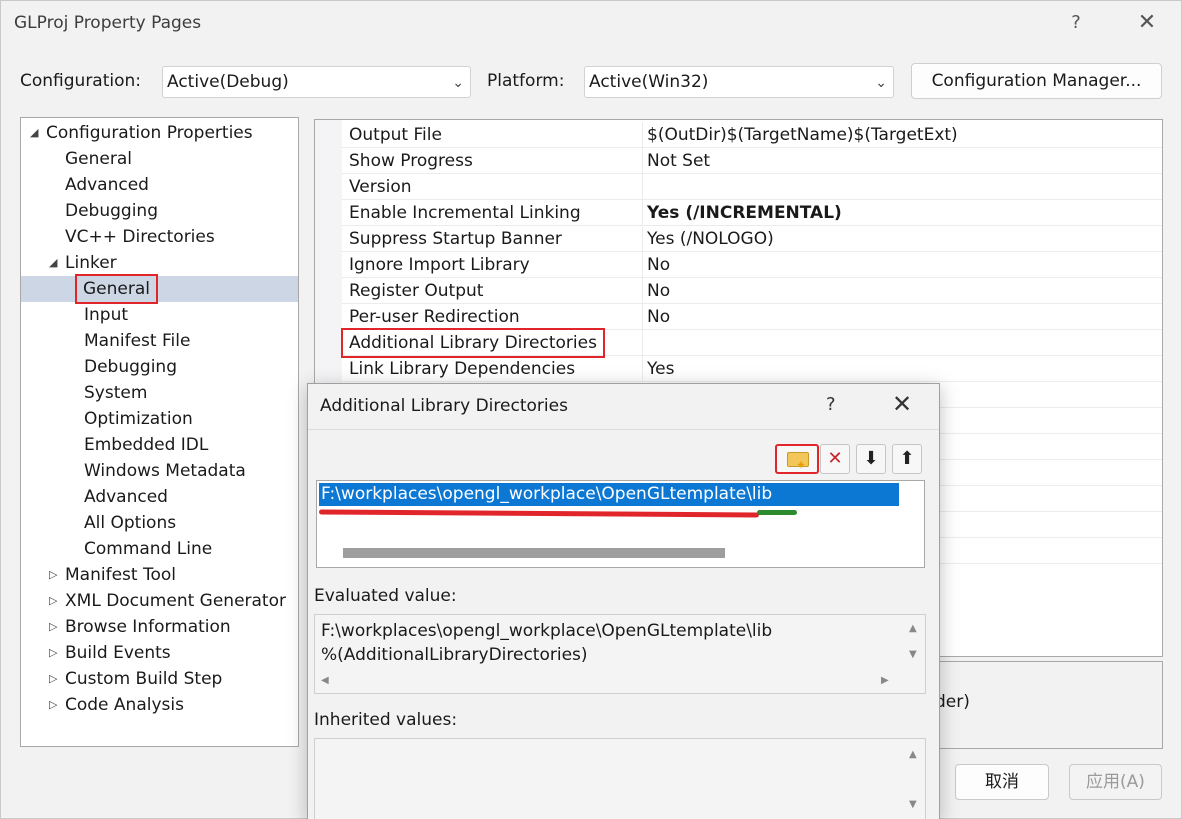 This screenshot has width=1182, height=819. Describe the element at coordinates (159, 497) in the screenshot. I see `tree-item-linker-advanced: Advanced` at that location.